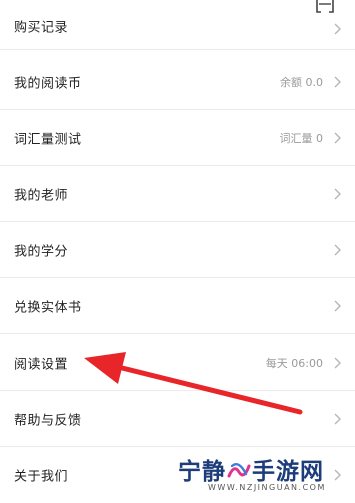 The height and width of the screenshot is (503, 355). Describe the element at coordinates (177, 138) in the screenshot. I see `menu-item-vocab-test: 词汇量测试 词汇量 0` at that location.